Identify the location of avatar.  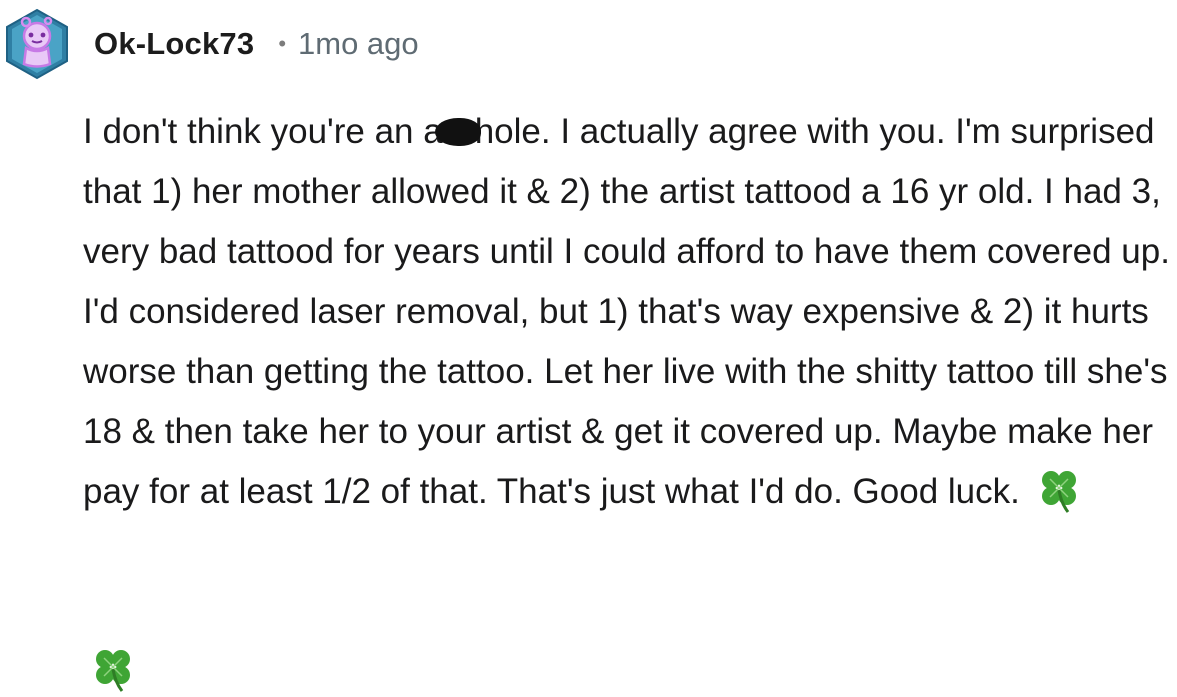
(37, 44).